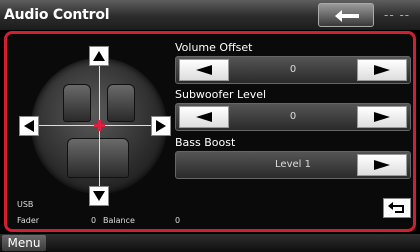  I want to click on volume-offset-label: Volume Offset, so click(214, 47).